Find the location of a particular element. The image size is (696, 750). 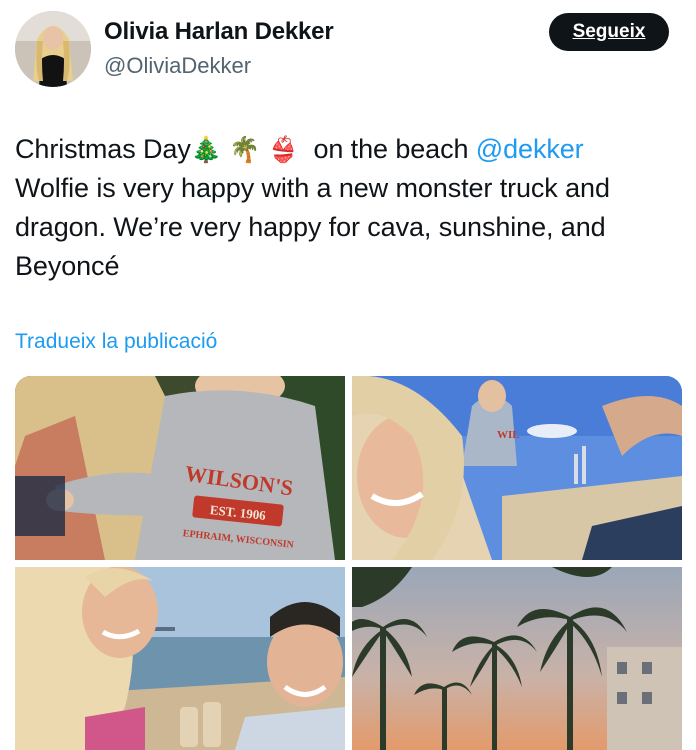

photo-3-image is located at coordinates (180, 658).